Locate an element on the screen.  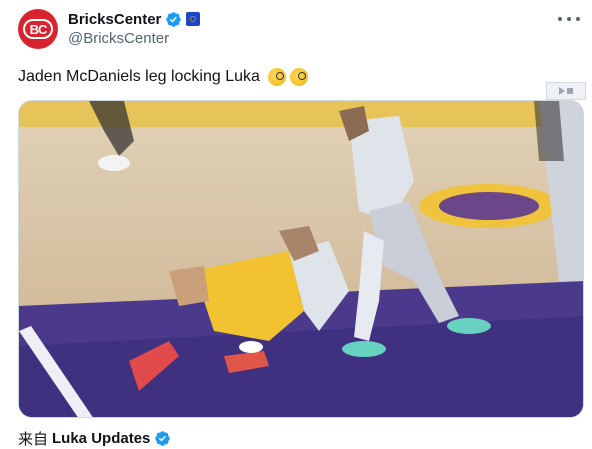
brand-logo-icon: BC is located at coordinates (38, 29).